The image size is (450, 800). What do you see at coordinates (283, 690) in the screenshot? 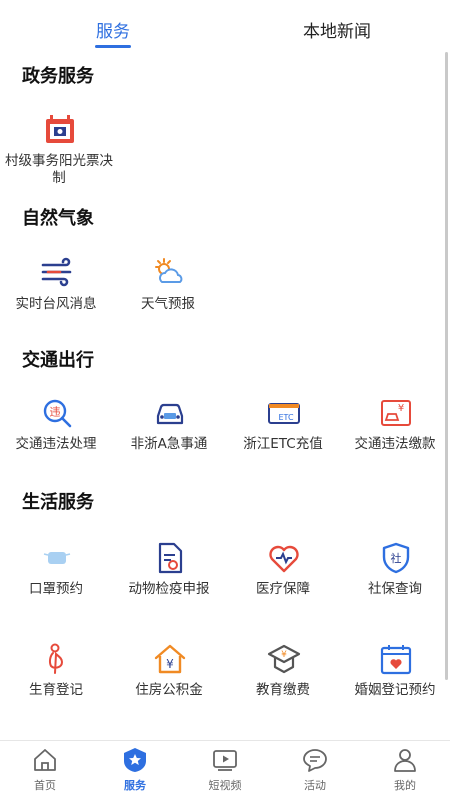
I see `service-label: 教育缴费` at bounding box center [283, 690].